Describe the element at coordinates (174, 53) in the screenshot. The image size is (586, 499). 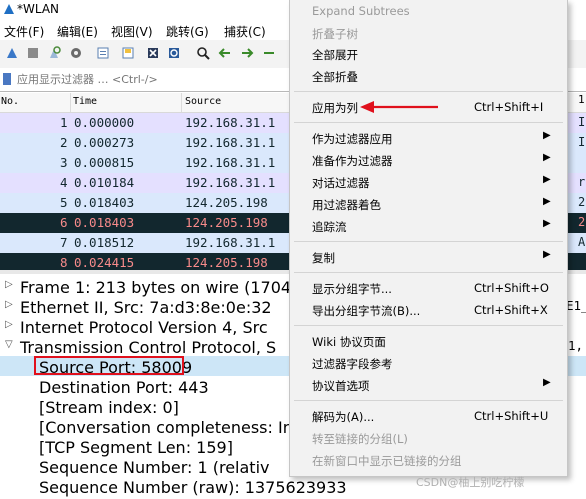
I see `reload-file-icon` at that location.